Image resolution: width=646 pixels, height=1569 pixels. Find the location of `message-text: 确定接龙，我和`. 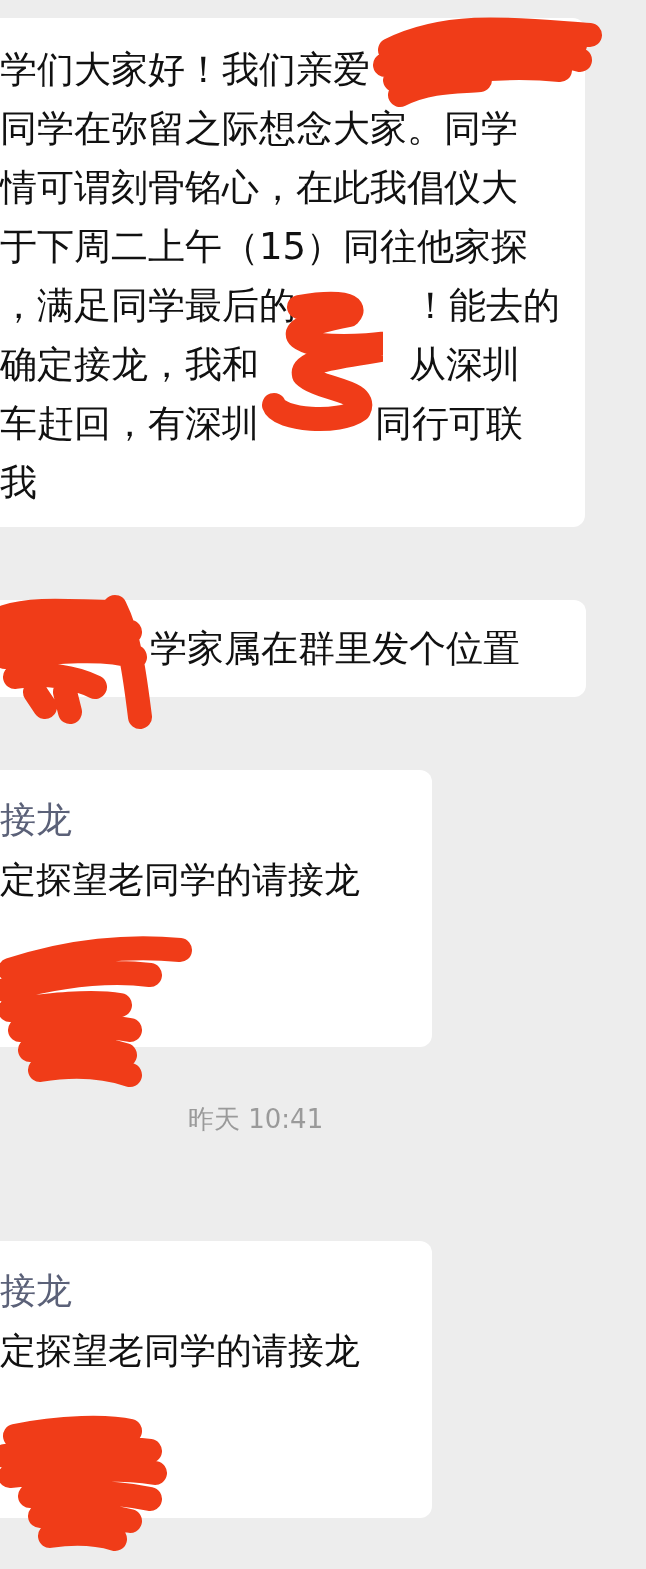

message-text: 确定接龙，我和 is located at coordinates (129, 364).